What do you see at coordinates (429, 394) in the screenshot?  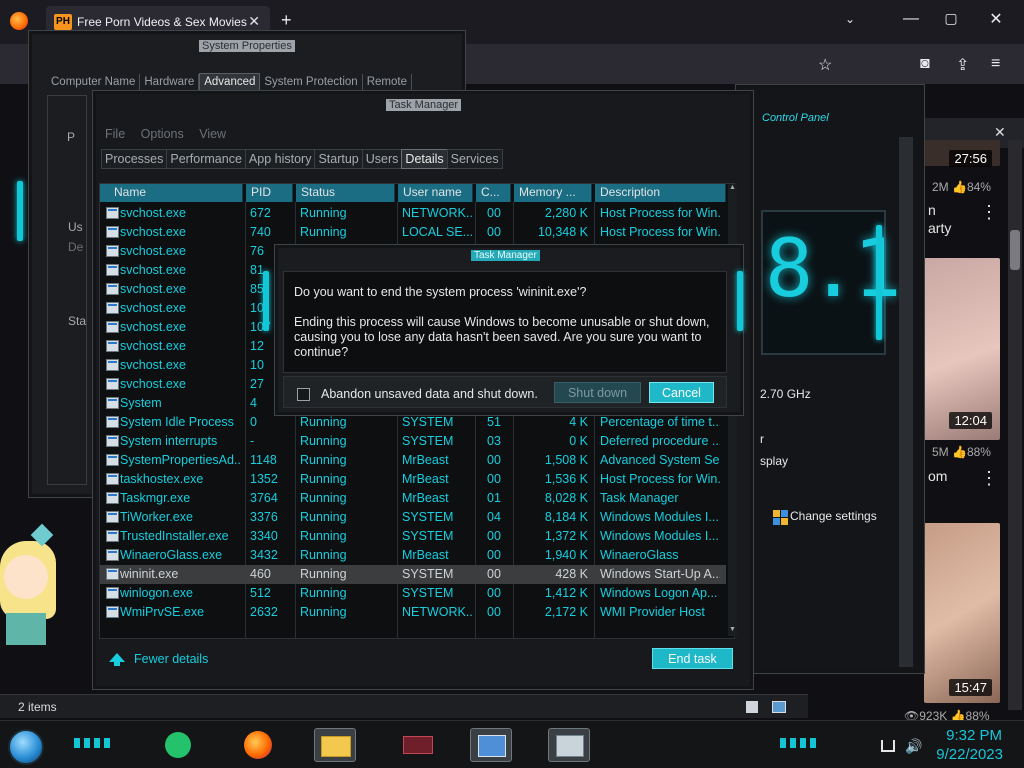 I see `abandon-data-label: Abandon unsaved data and shut down.` at bounding box center [429, 394].